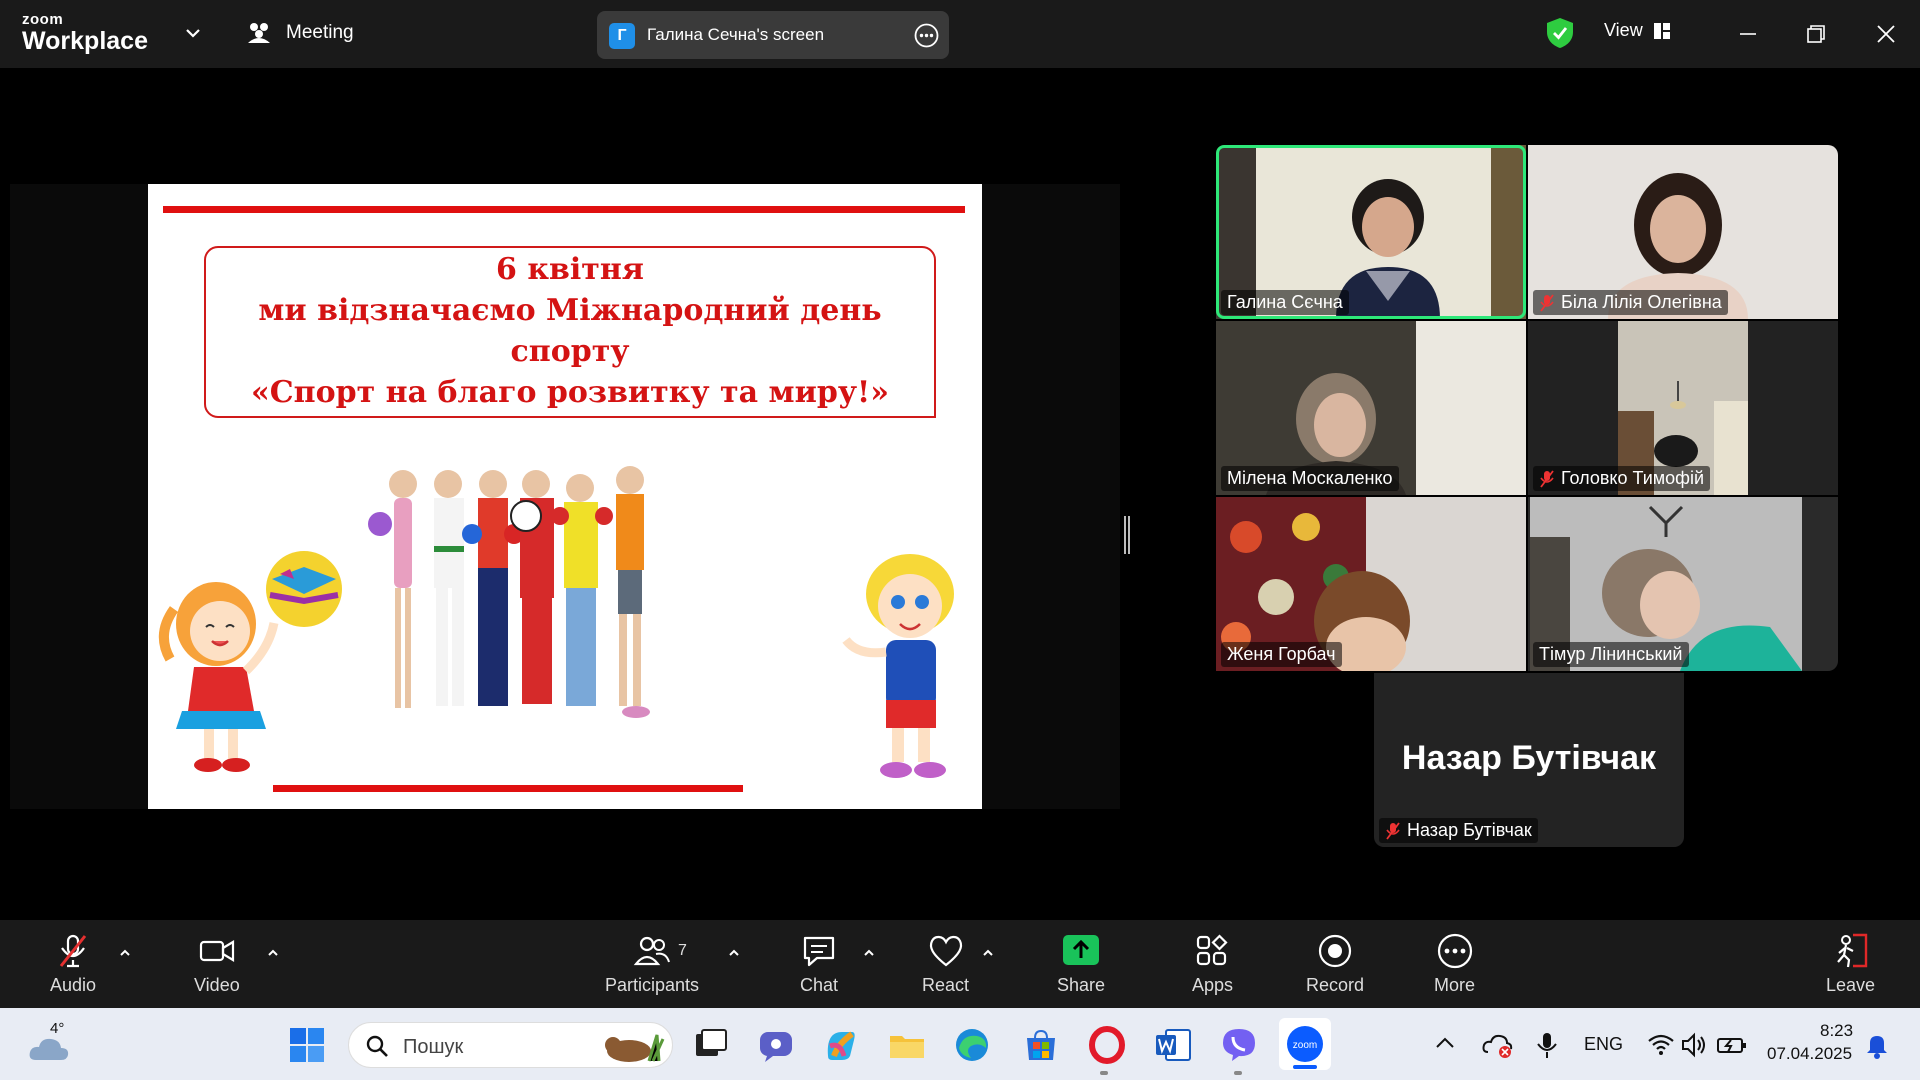 The width and height of the screenshot is (1920, 1080). What do you see at coordinates (85, 41) in the screenshot?
I see `logo-workplace-text: Workplace` at bounding box center [85, 41].